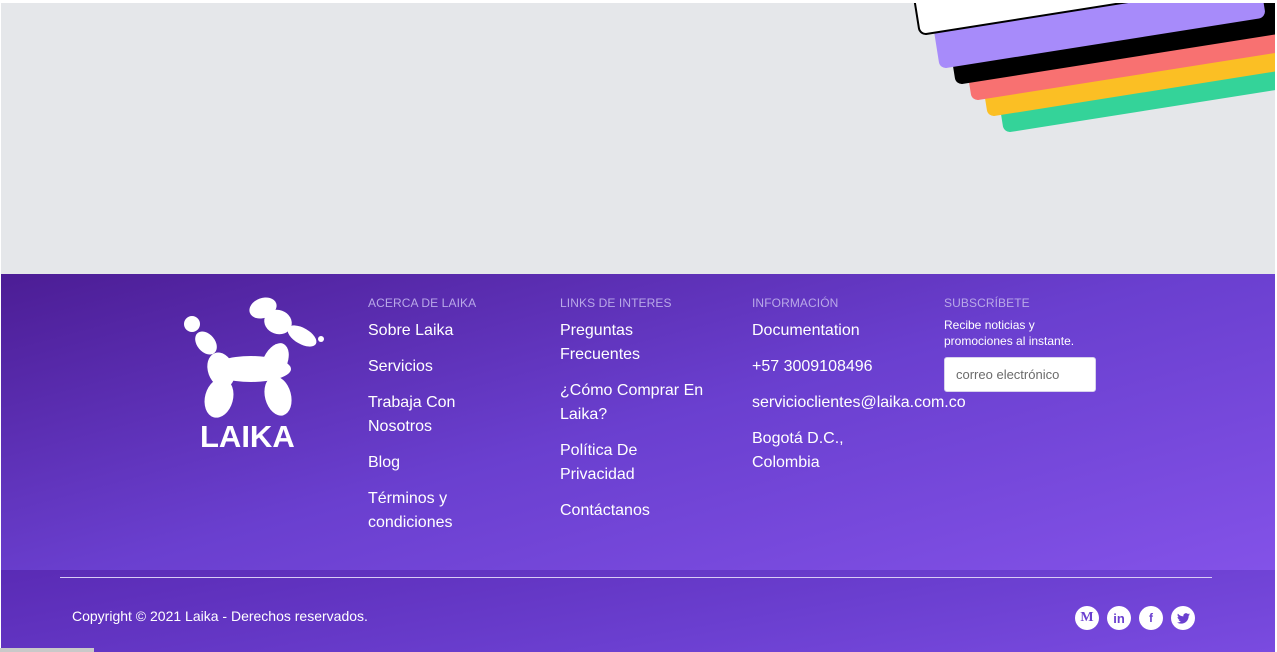 This screenshot has width=1277, height=652. What do you see at coordinates (422, 303) in the screenshot?
I see `column-heading: ACERCA DE LAIKA` at bounding box center [422, 303].